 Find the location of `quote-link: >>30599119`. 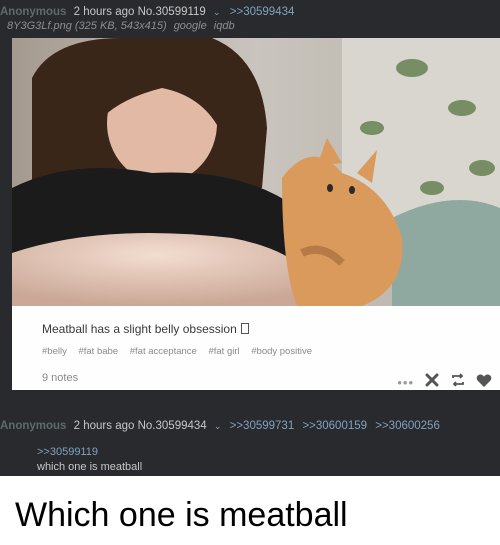

quote-link: >>30599119 is located at coordinates (67, 452).